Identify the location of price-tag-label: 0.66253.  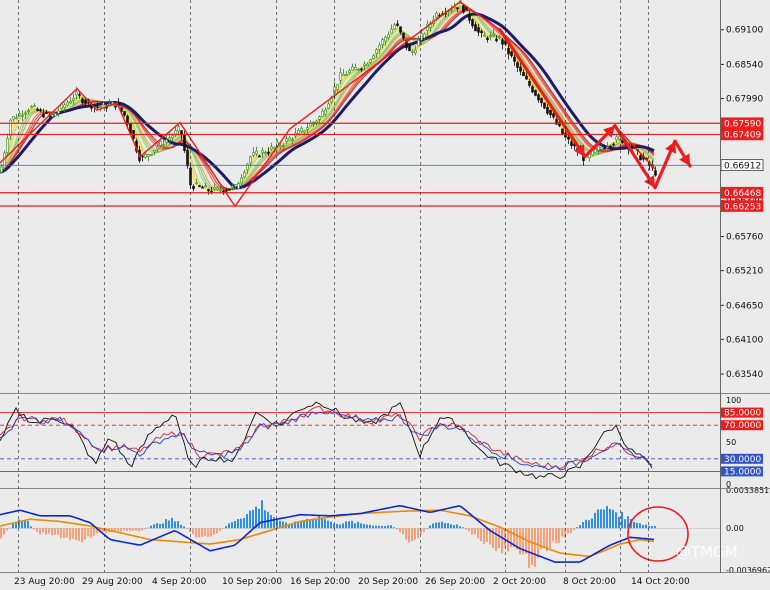
(742, 207).